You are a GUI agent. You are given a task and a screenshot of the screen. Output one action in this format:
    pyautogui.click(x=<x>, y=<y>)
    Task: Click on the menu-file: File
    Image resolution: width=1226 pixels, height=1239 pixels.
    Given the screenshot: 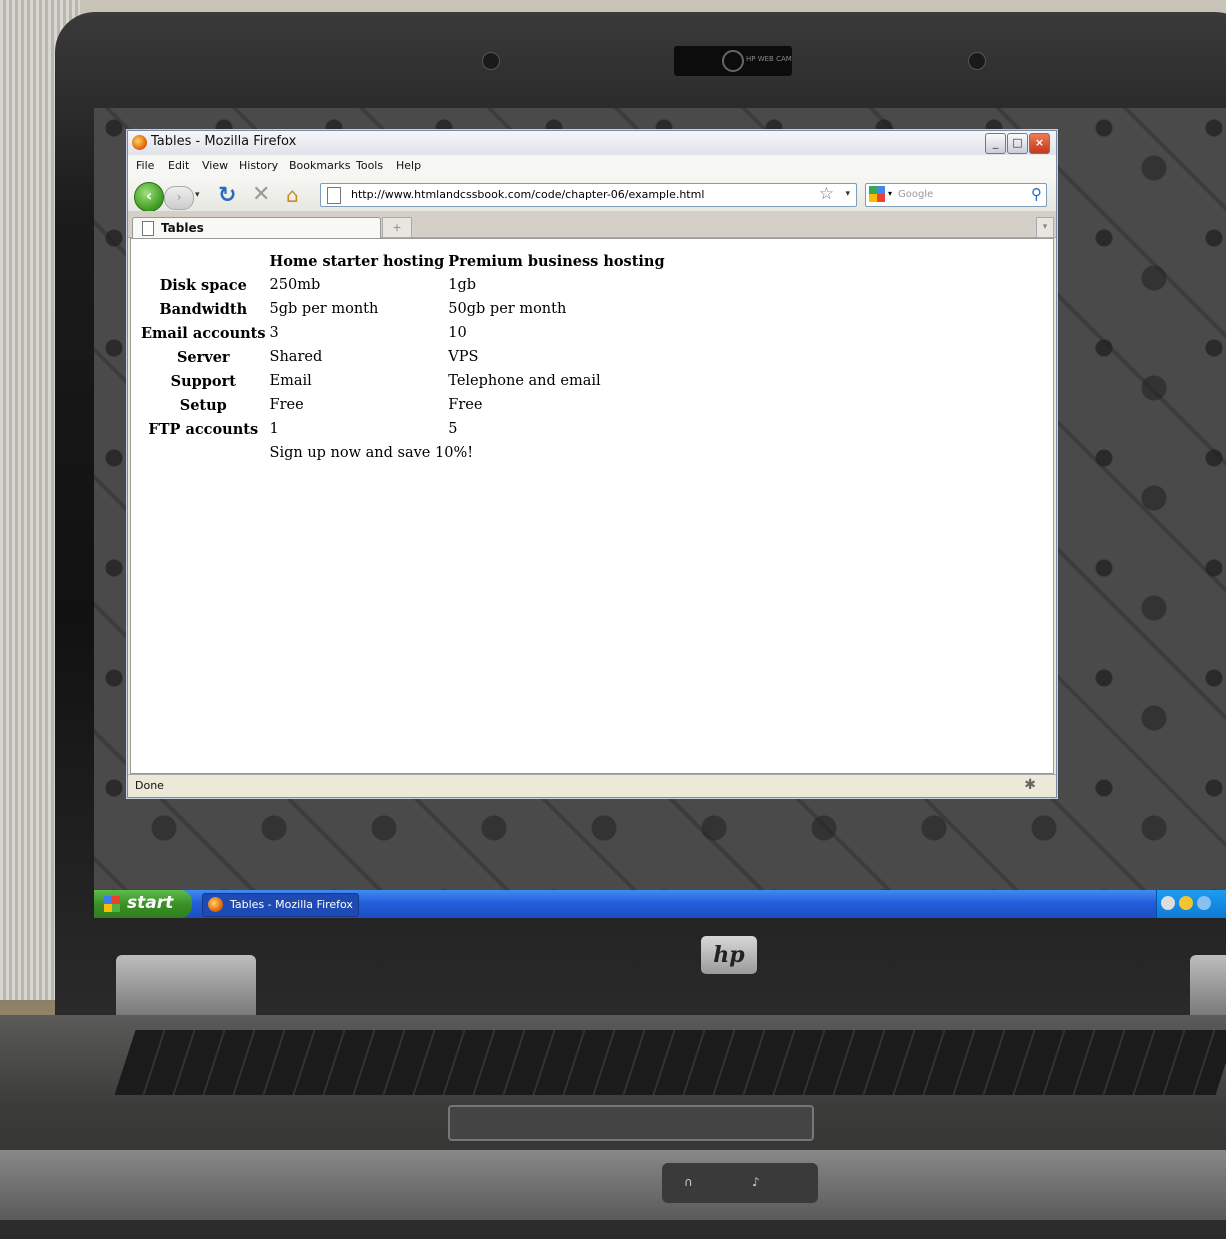 What is the action you would take?
    pyautogui.click(x=145, y=165)
    